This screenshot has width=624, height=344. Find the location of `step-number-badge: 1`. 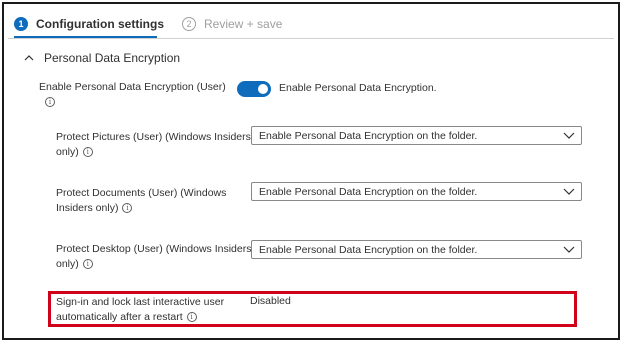

step-number-badge: 1 is located at coordinates (21, 24).